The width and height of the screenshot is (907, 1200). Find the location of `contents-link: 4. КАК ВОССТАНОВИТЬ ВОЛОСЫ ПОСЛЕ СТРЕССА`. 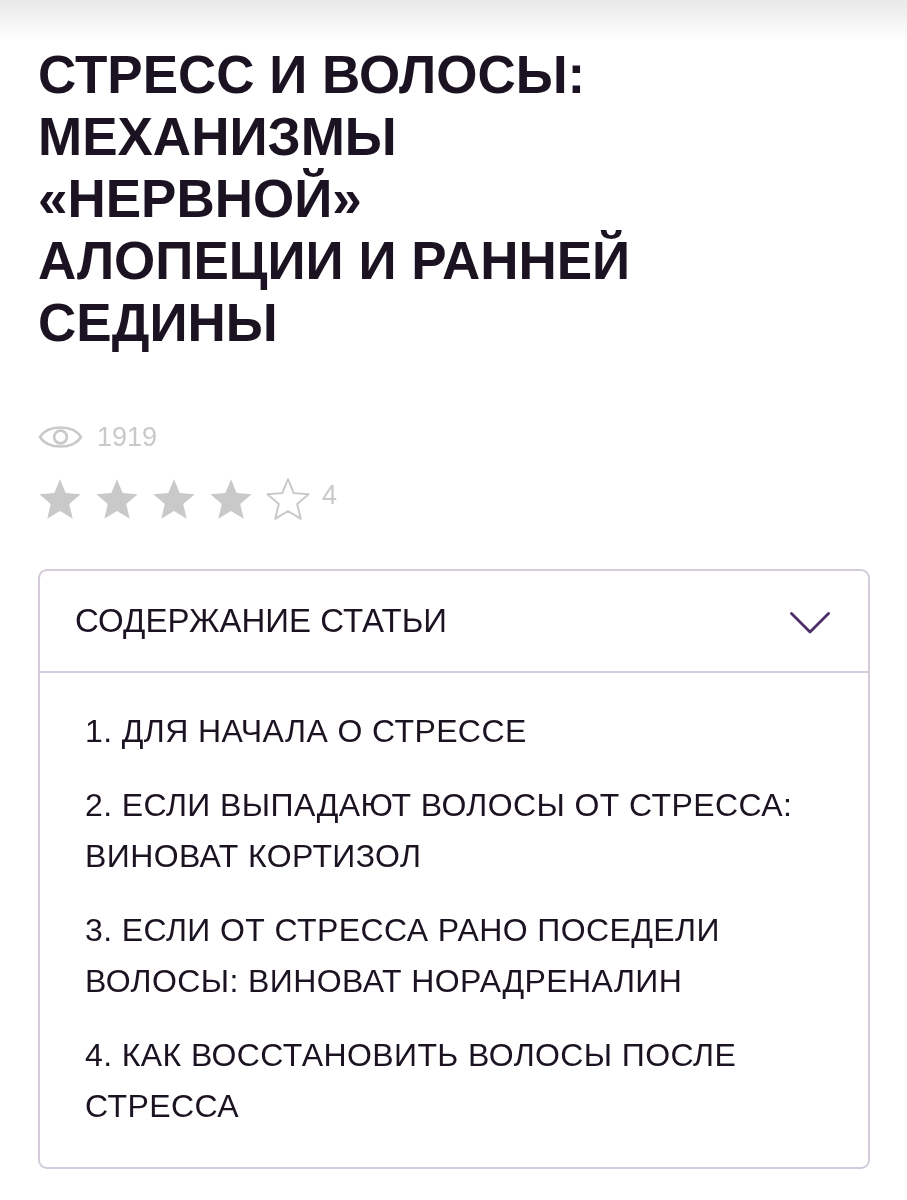

contents-link: 4. КАК ВОССТАНОВИТЬ ВОЛОСЫ ПОСЛЕ СТРЕССА is located at coordinates (461, 1081).